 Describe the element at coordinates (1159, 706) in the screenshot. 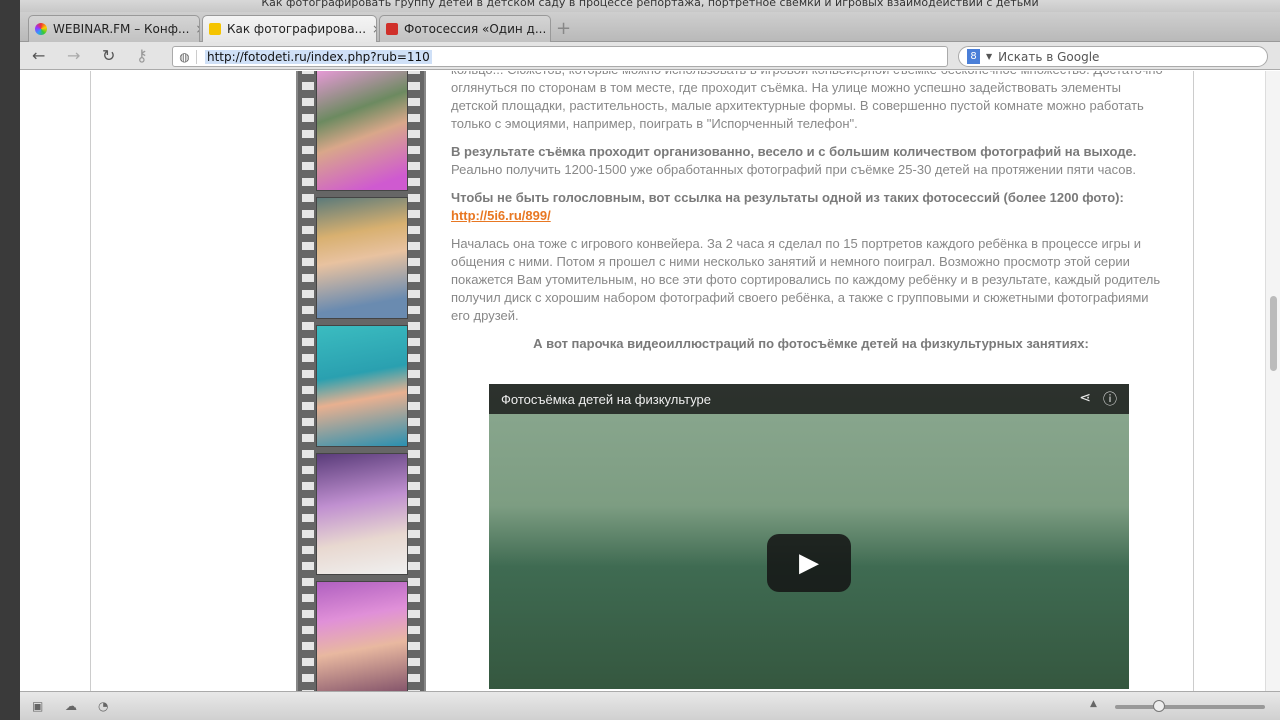

I see `zoom-slider-knob` at that location.